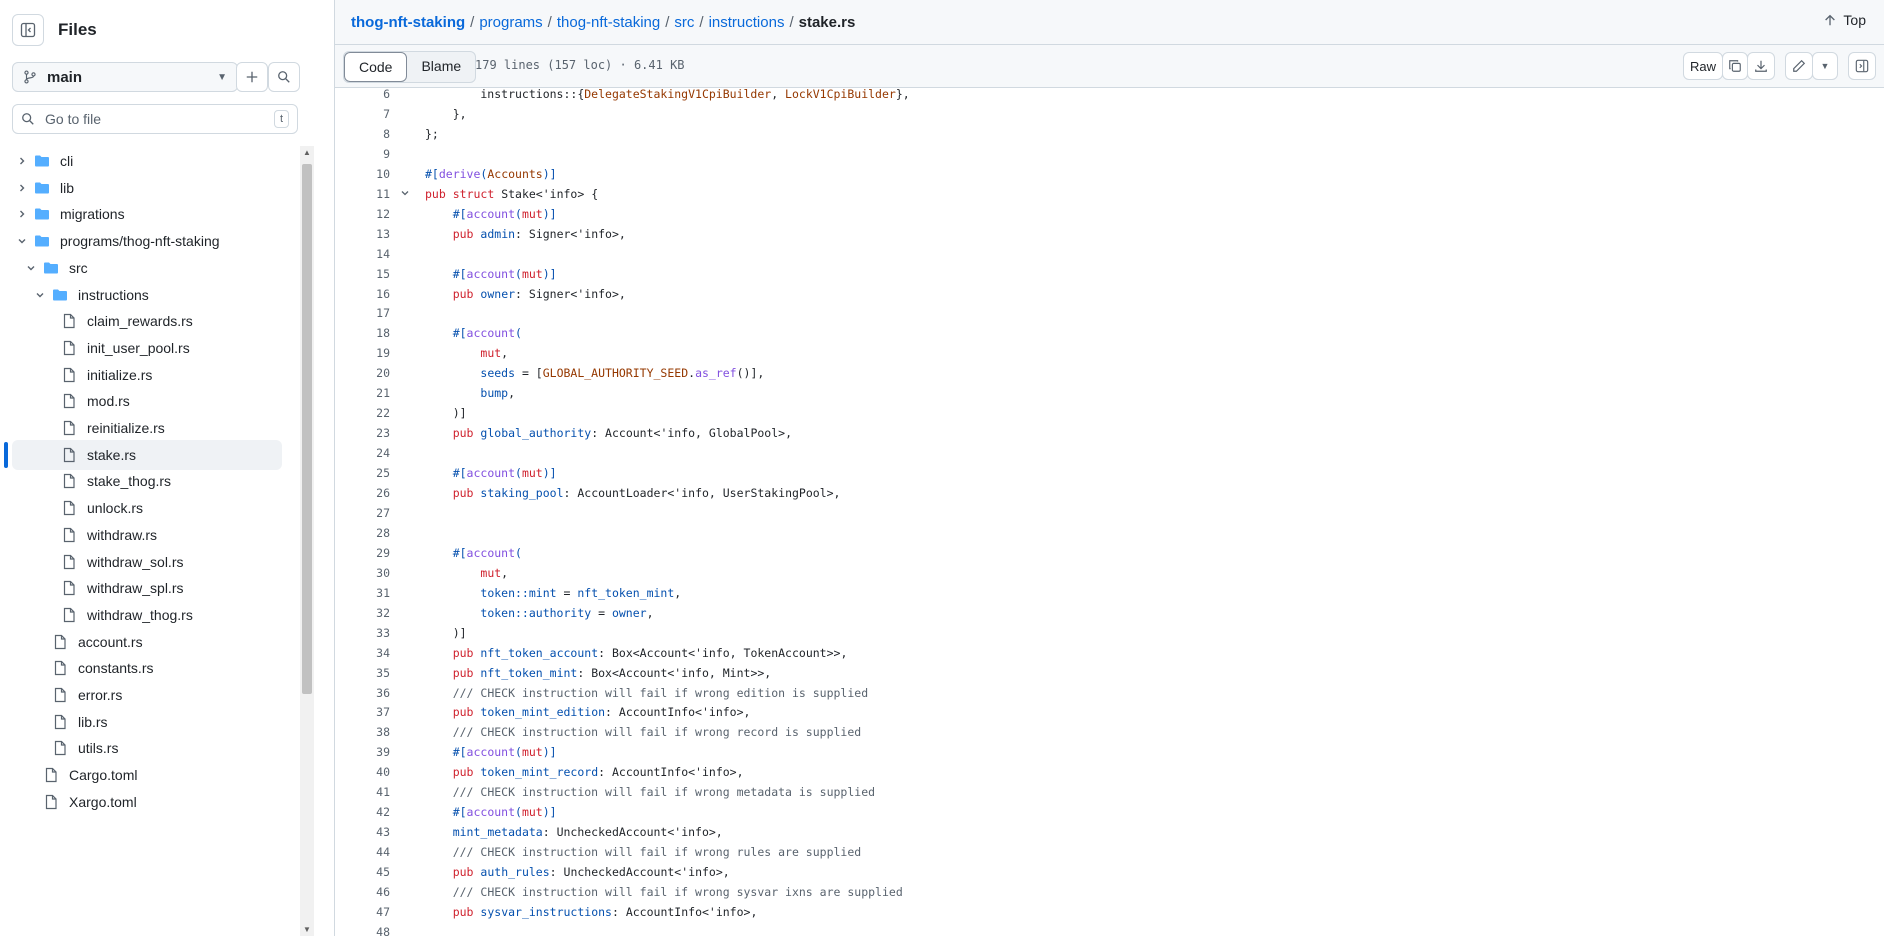 Image resolution: width=1884 pixels, height=936 pixels. Describe the element at coordinates (376, 67) in the screenshot. I see `code-tab: Code` at that location.